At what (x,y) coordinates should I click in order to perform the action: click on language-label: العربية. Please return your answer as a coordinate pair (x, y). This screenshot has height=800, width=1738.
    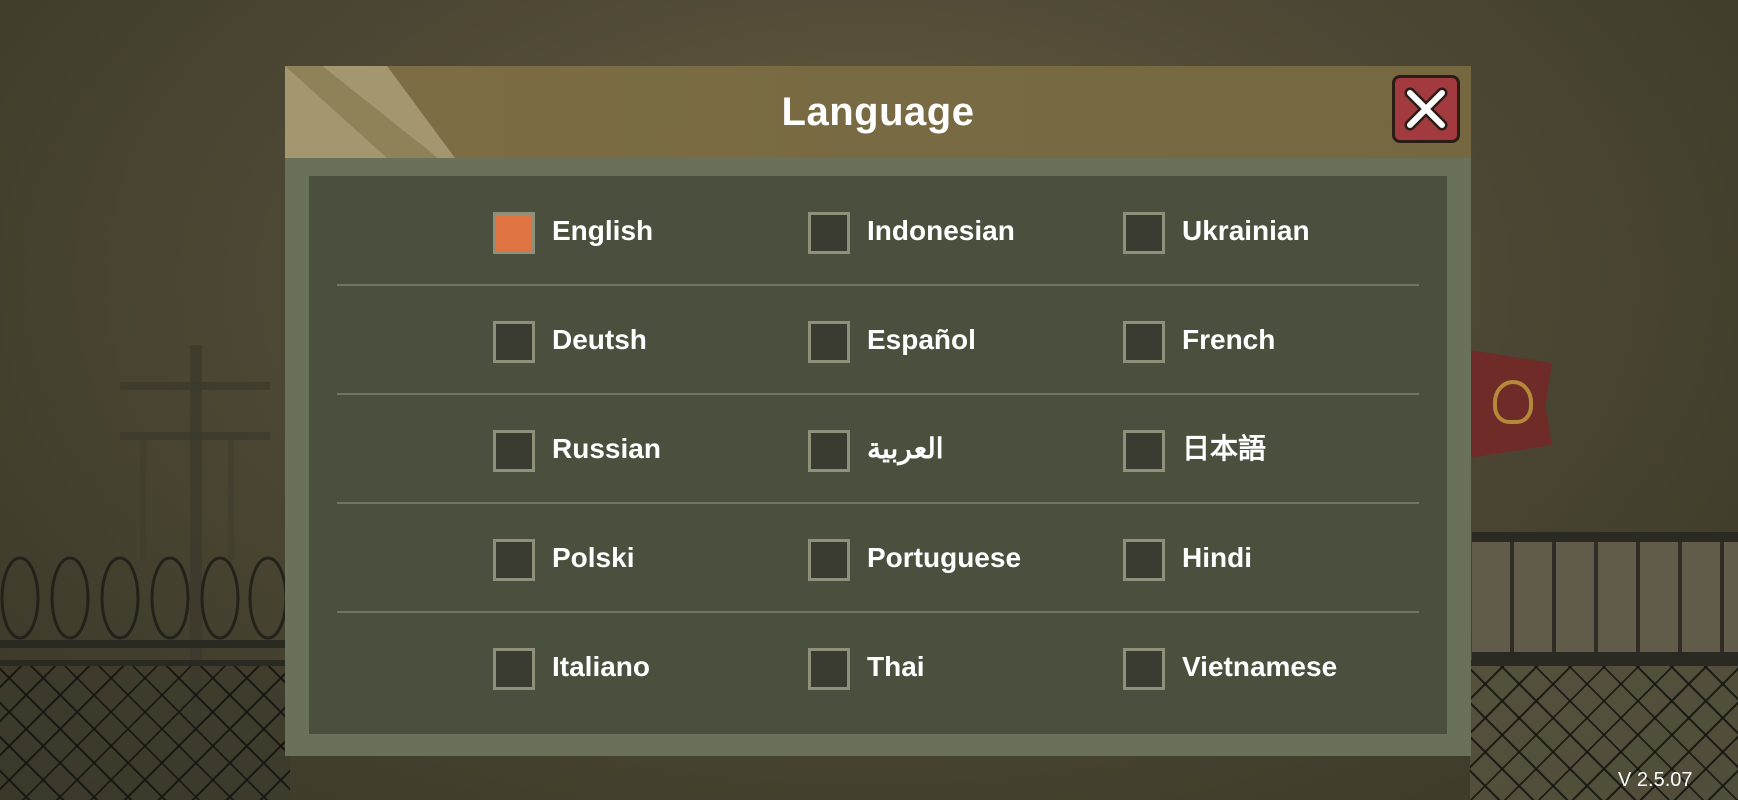
    Looking at the image, I should click on (905, 448).